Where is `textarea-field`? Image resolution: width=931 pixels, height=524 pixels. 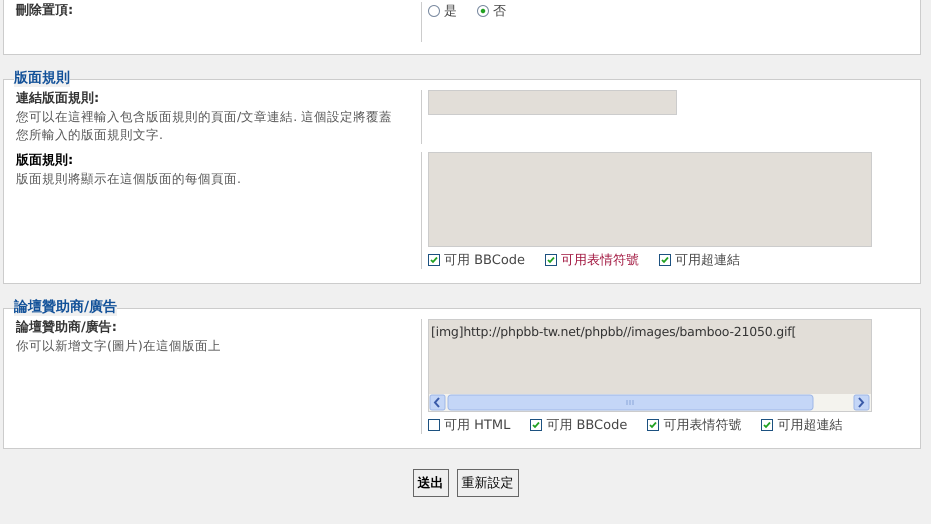
textarea-field is located at coordinates (650, 199).